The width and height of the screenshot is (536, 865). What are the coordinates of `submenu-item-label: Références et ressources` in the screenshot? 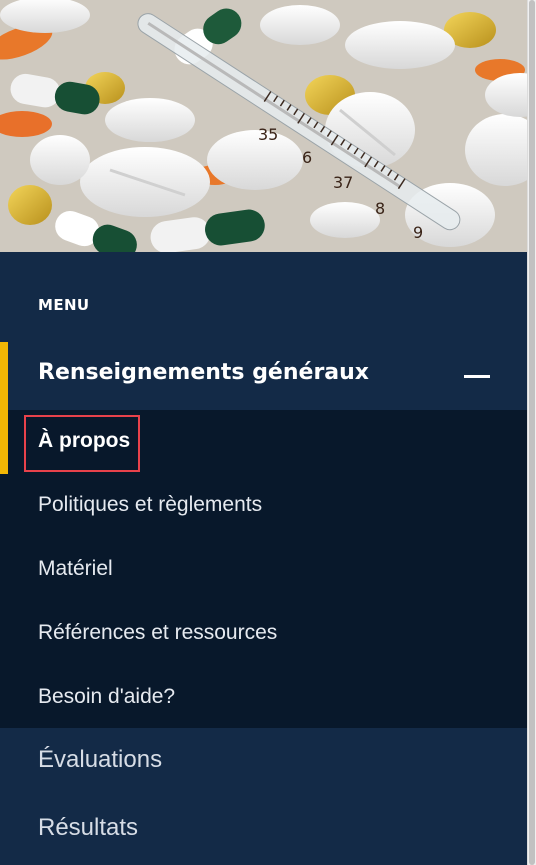 It's located at (158, 632).